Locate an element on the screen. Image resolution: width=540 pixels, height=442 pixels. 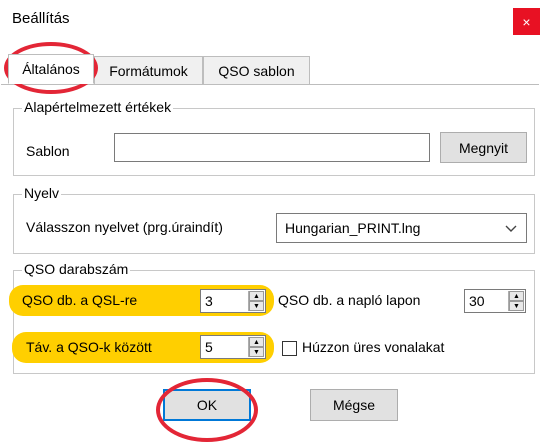
close-icon: × is located at coordinates (526, 21).